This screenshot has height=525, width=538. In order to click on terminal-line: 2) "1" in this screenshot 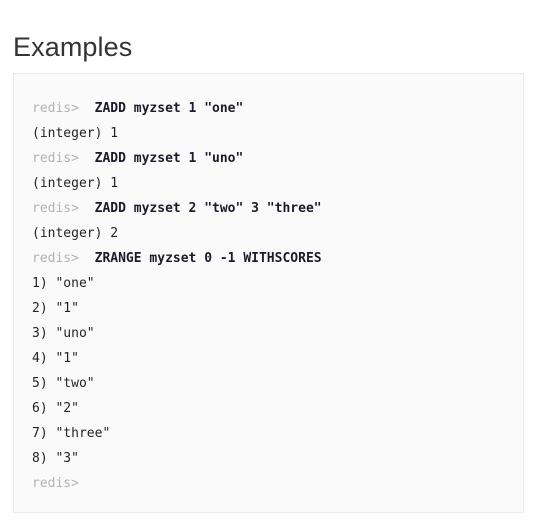, I will do `click(268, 308)`.